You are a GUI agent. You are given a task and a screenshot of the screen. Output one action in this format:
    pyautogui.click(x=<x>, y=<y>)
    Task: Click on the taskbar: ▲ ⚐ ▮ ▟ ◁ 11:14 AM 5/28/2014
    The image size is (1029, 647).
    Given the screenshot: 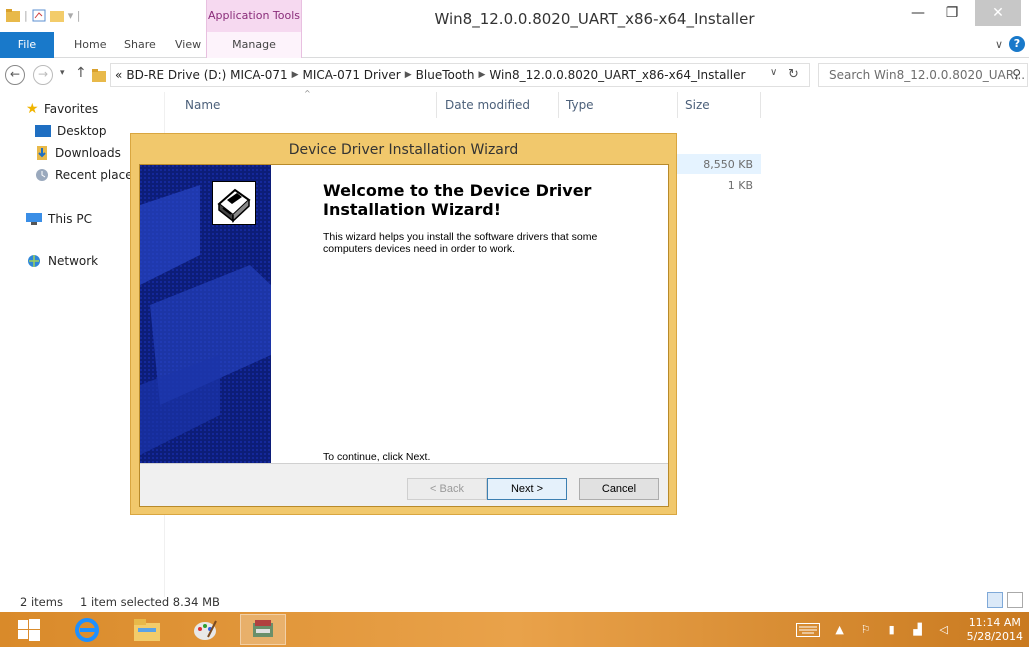 What is the action you would take?
    pyautogui.click(x=514, y=629)
    